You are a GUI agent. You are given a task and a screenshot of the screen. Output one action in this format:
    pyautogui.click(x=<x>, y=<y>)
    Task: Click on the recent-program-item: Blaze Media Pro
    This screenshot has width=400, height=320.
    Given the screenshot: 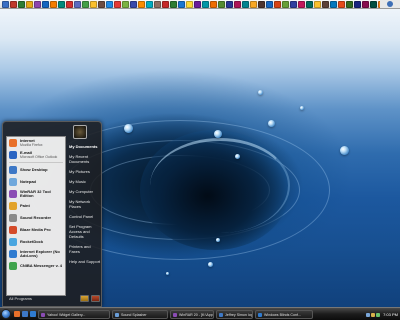 What is the action you would take?
    pyautogui.click(x=36, y=230)
    